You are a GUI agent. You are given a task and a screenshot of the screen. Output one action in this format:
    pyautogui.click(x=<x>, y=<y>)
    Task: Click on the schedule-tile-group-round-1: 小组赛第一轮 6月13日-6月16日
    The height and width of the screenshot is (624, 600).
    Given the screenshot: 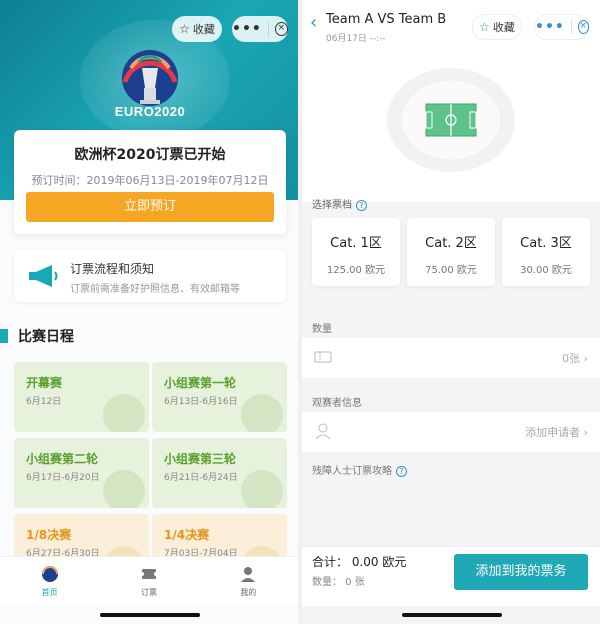 What is the action you would take?
    pyautogui.click(x=219, y=397)
    